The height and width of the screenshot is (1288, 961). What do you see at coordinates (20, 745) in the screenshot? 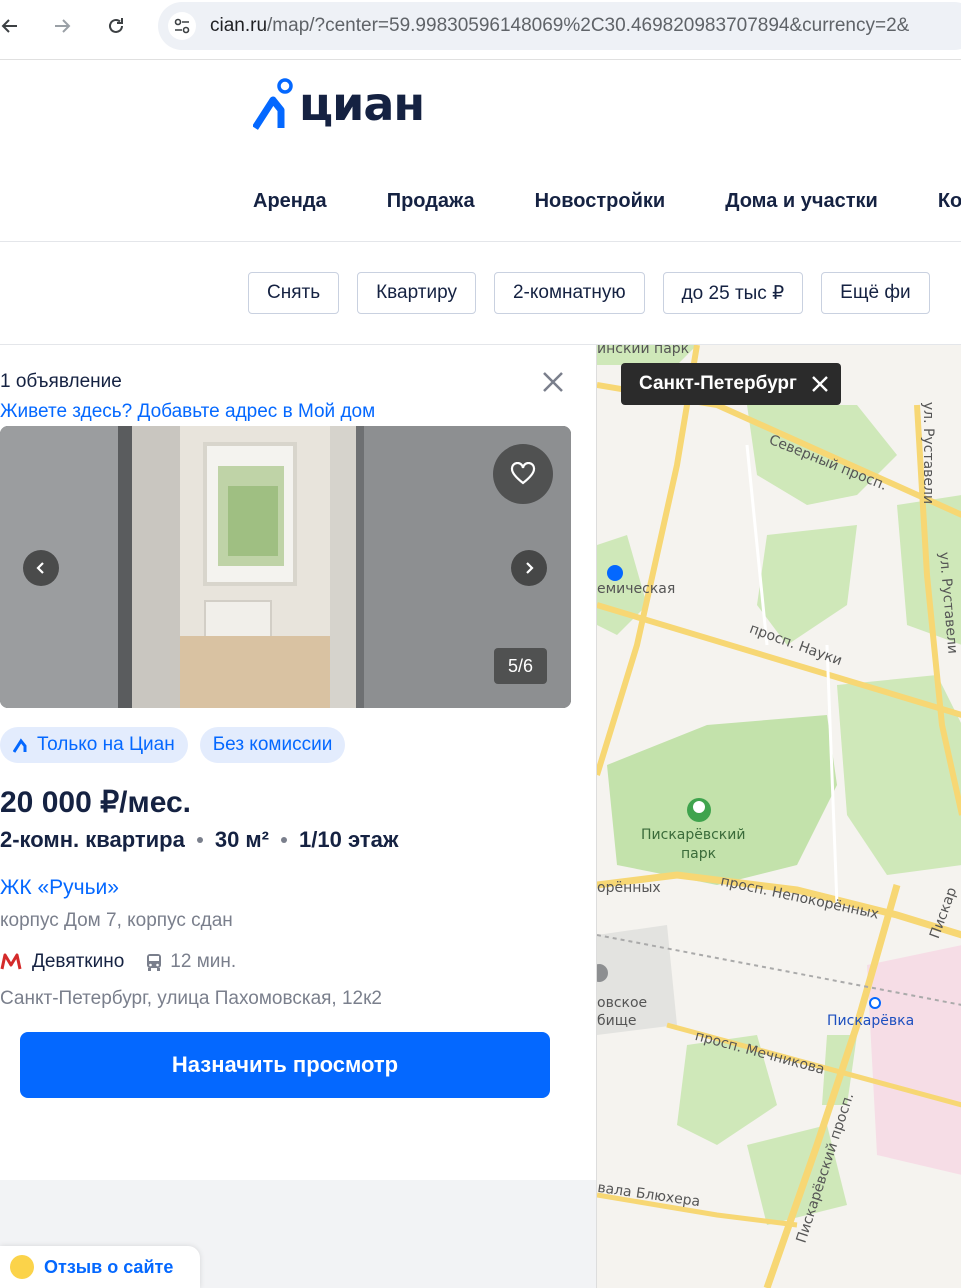
I see `cian-mark-icon` at bounding box center [20, 745].